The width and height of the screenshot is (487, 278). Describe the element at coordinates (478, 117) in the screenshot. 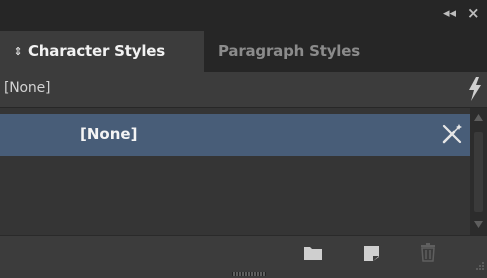

I see `scroll-up-arrow-icon` at that location.